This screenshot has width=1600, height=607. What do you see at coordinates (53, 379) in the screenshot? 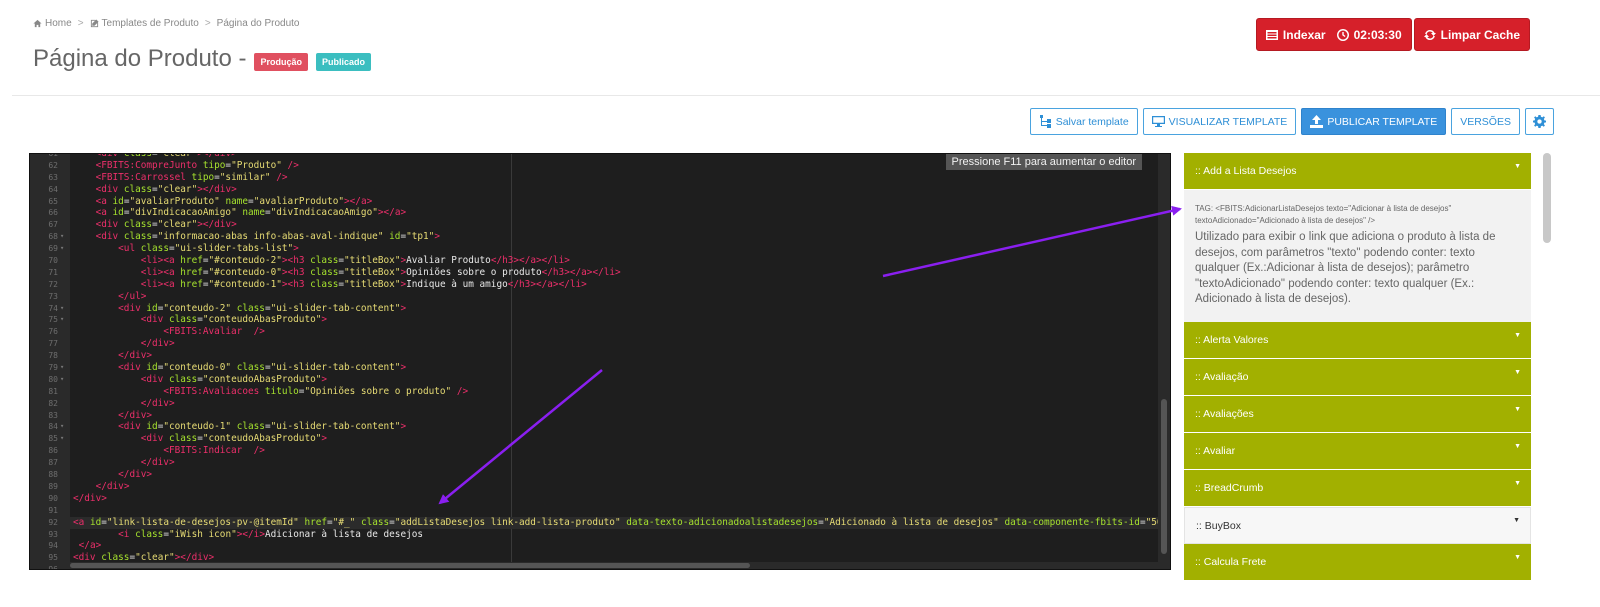
I see `line-number: 80` at bounding box center [53, 379].